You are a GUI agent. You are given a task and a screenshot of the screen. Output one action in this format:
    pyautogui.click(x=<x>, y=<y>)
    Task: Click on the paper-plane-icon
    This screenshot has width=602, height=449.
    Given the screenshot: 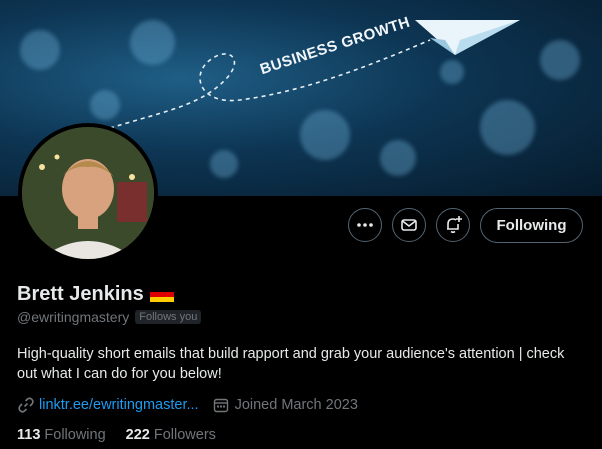 What is the action you would take?
    pyautogui.click(x=467, y=37)
    